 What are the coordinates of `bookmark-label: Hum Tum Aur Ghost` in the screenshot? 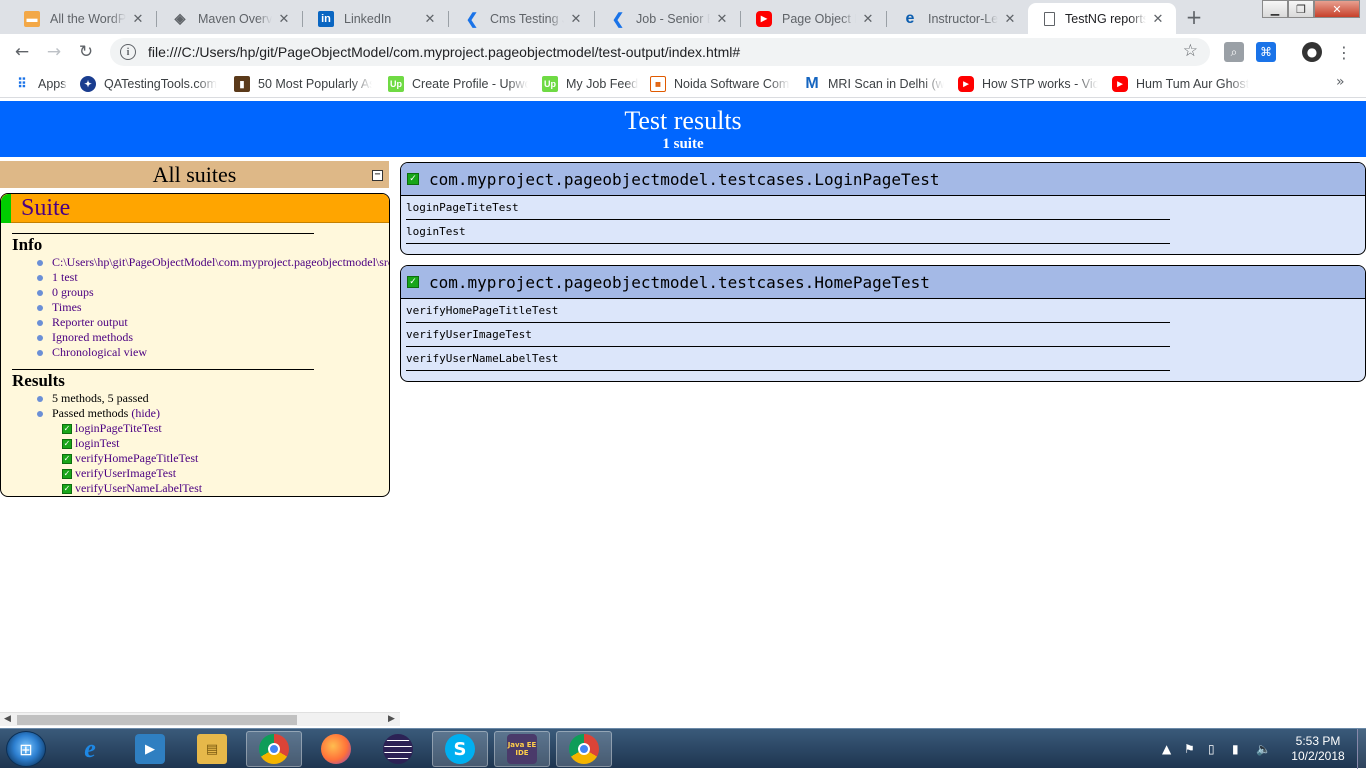 It's located at (1193, 84).